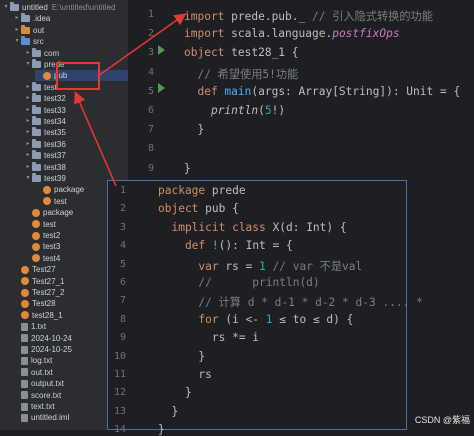 The image size is (474, 436). I want to click on tree-item-label: test35, so click(55, 133).